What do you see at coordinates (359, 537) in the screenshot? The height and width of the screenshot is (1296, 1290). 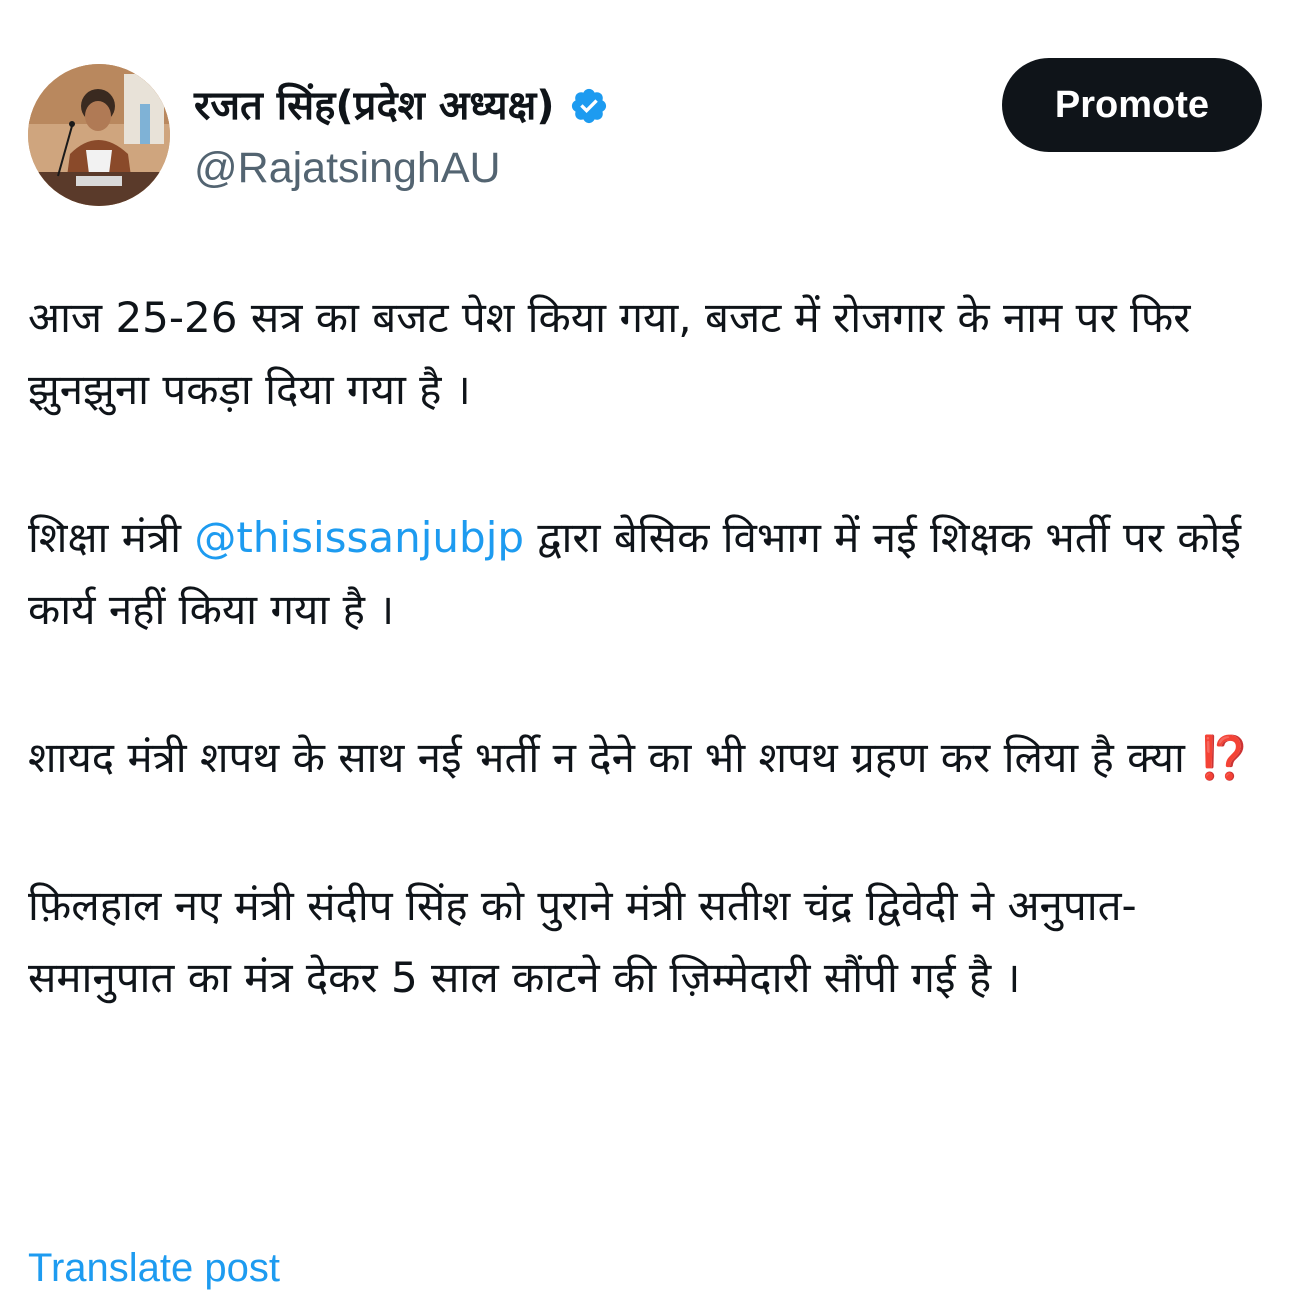 I see `mention-link: @thisissanjubjp` at bounding box center [359, 537].